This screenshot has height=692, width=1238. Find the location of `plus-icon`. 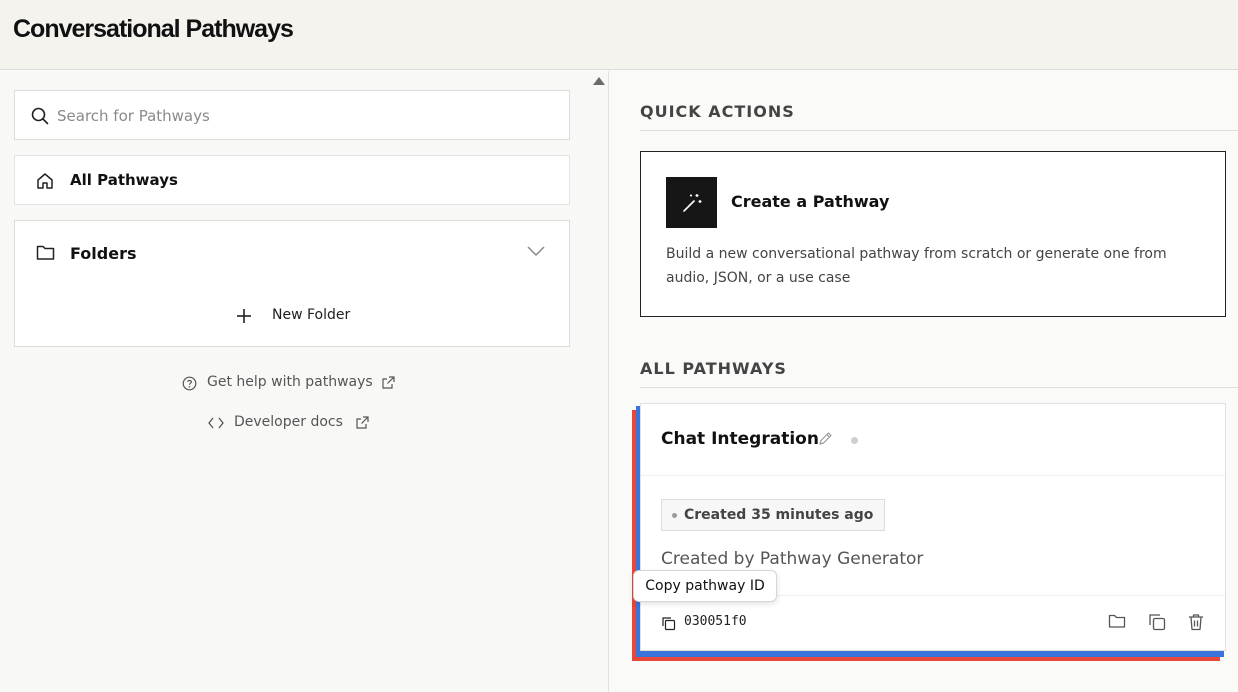

plus-icon is located at coordinates (244, 316).